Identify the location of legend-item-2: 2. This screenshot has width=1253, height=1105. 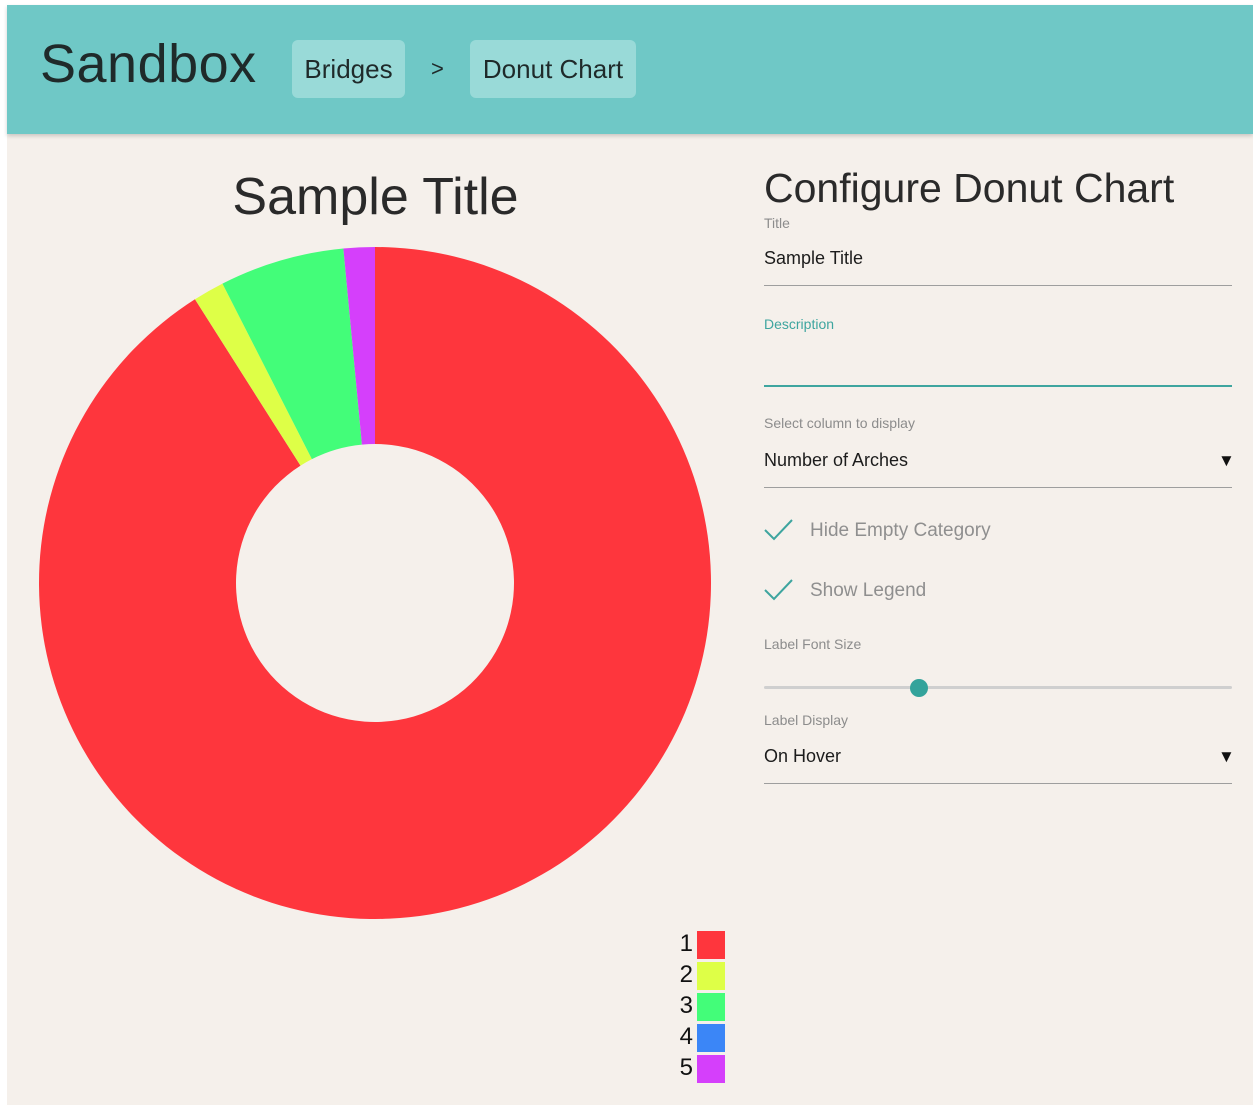
(701, 975).